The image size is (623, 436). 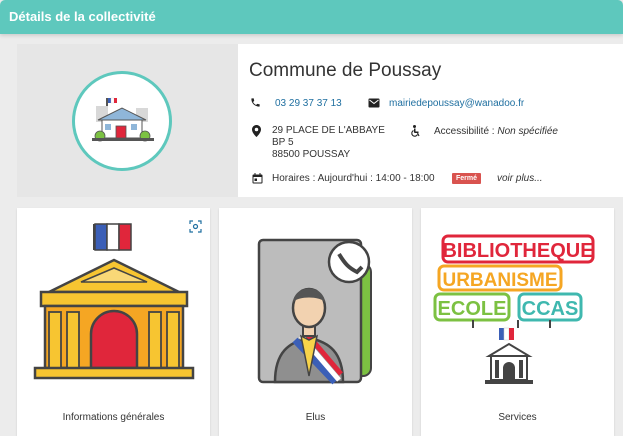 I want to click on phone-icon, so click(x=255, y=102).